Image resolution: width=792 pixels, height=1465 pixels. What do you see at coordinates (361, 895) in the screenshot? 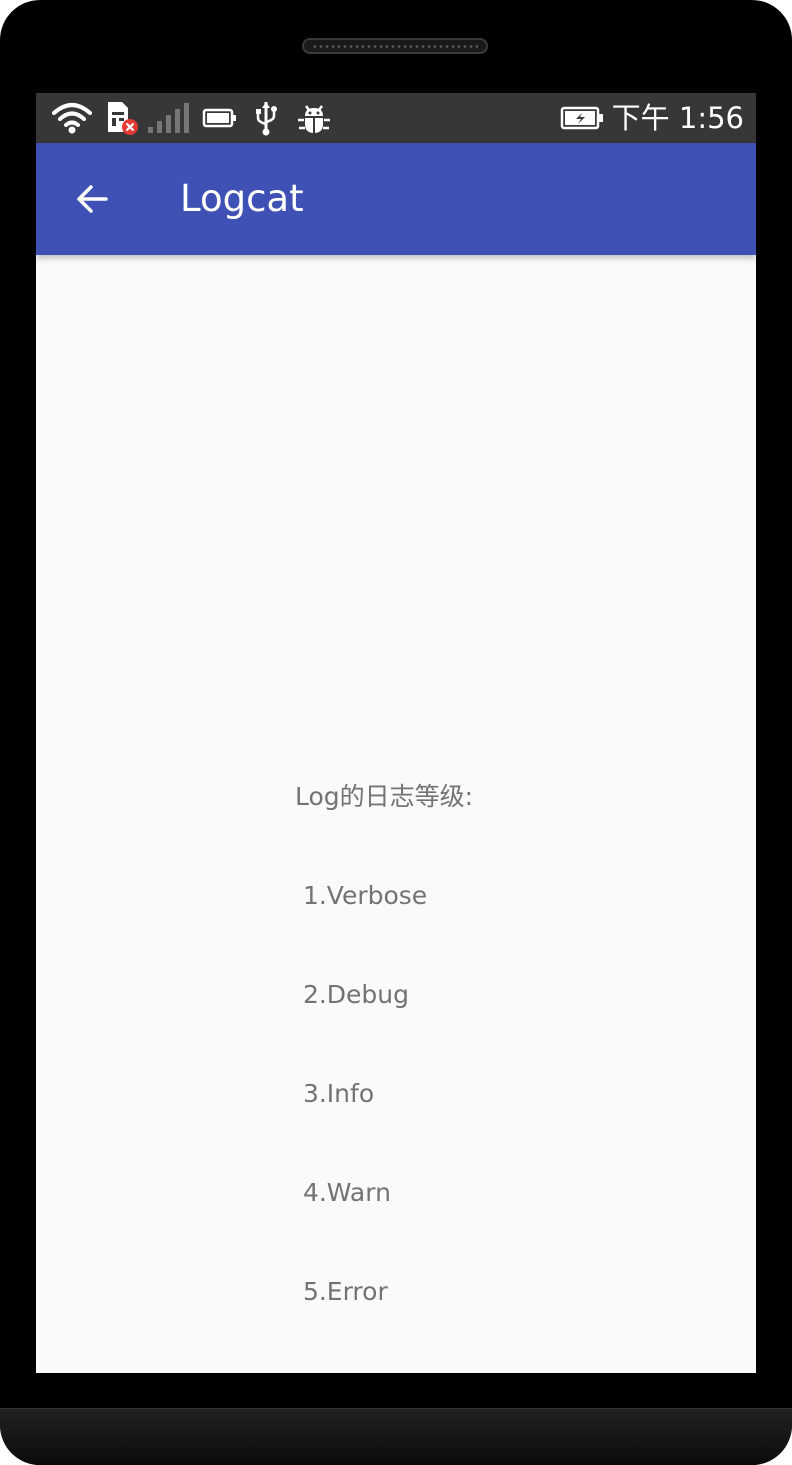
I see `log-level-item: 1.Verbose` at bounding box center [361, 895].